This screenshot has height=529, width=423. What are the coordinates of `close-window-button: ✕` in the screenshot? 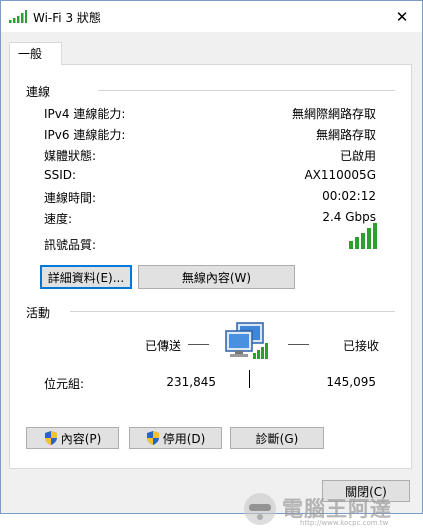 It's located at (402, 16).